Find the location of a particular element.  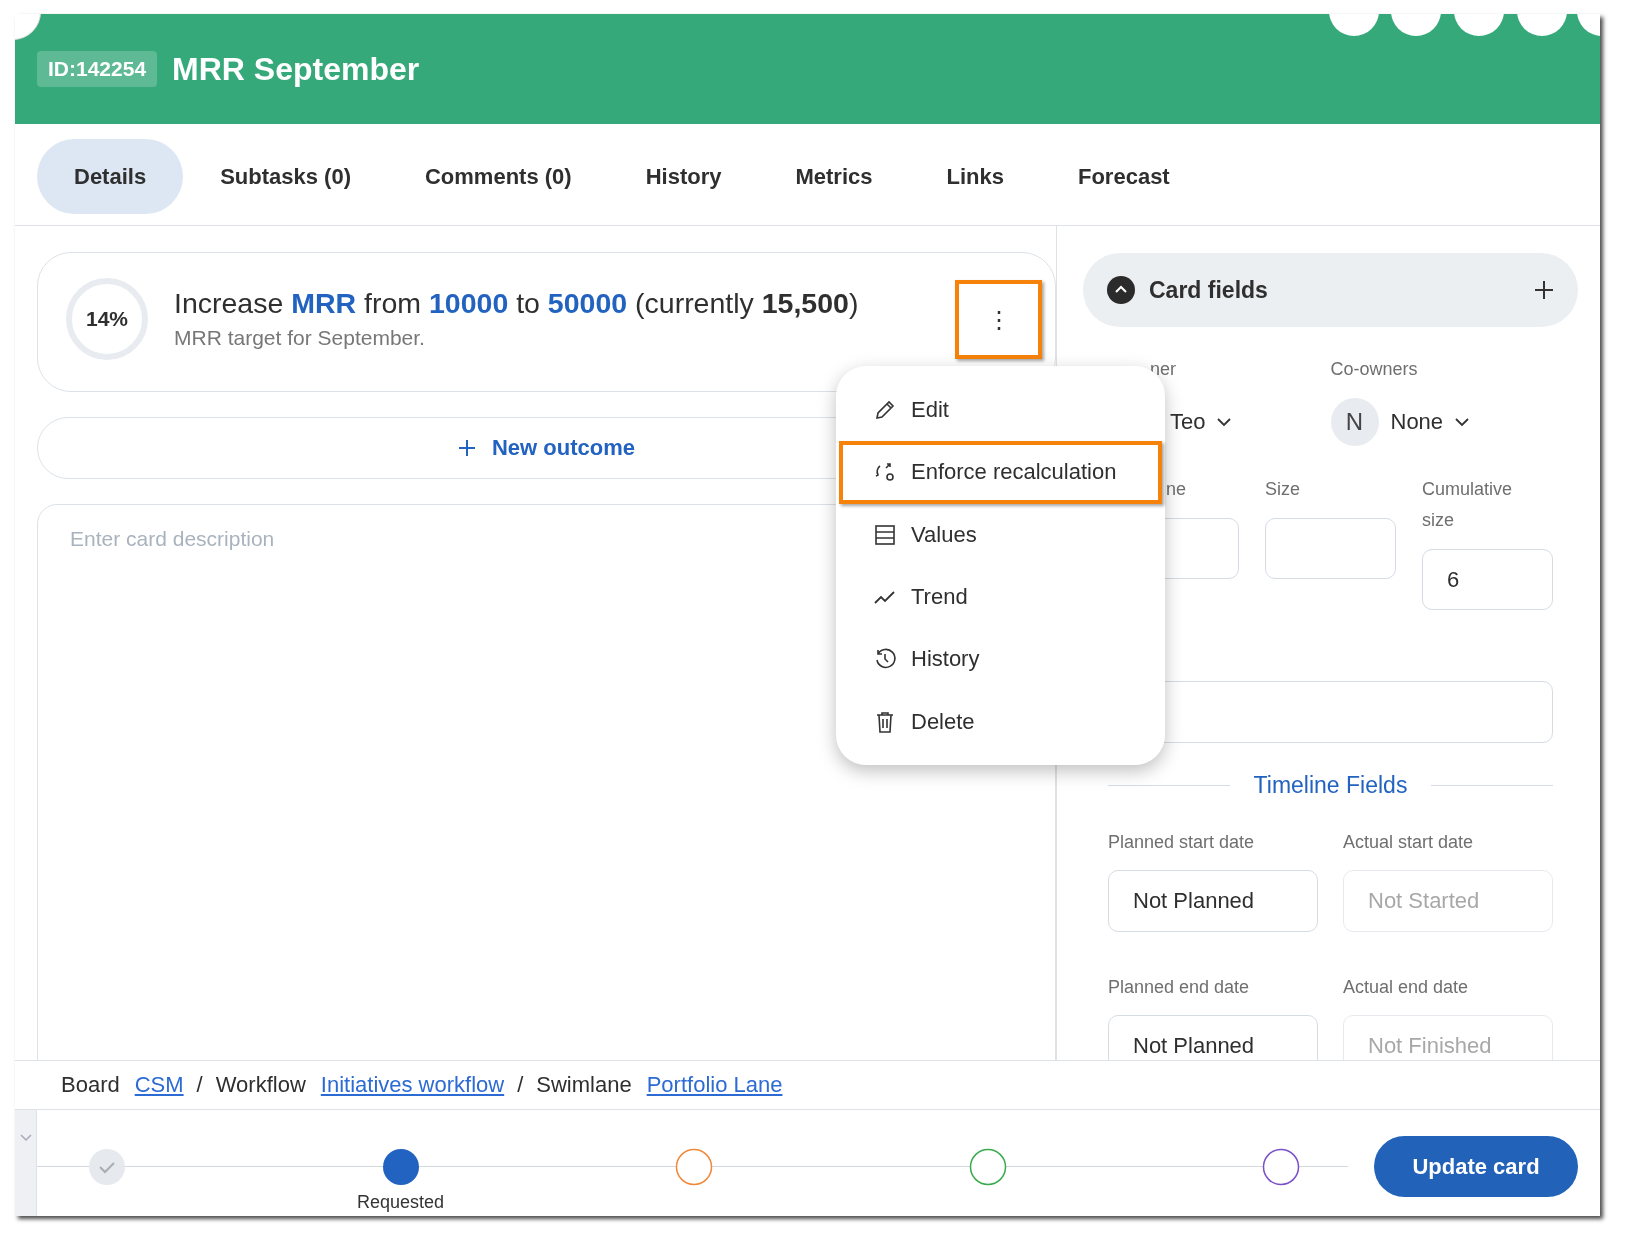

field-label: Size is located at coordinates (1283, 489).